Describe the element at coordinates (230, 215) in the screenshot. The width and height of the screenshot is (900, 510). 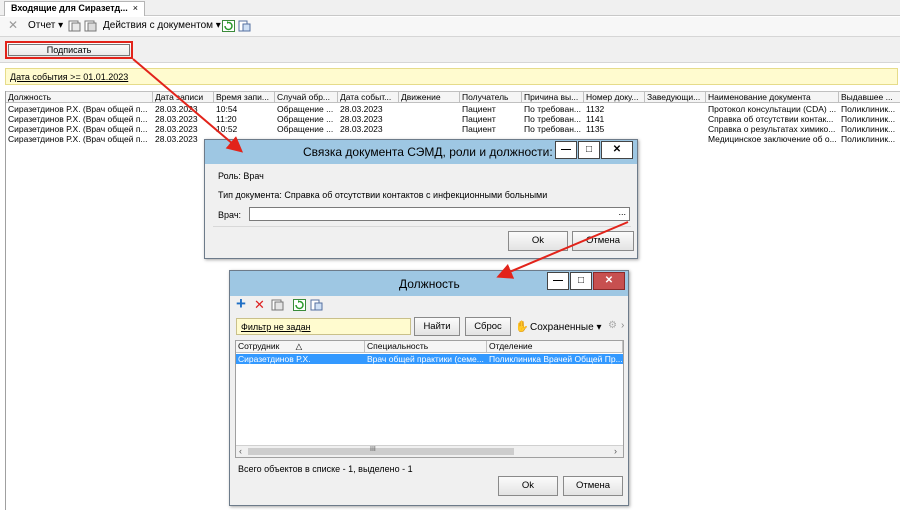
I see `doctor-label: Врач:` at that location.